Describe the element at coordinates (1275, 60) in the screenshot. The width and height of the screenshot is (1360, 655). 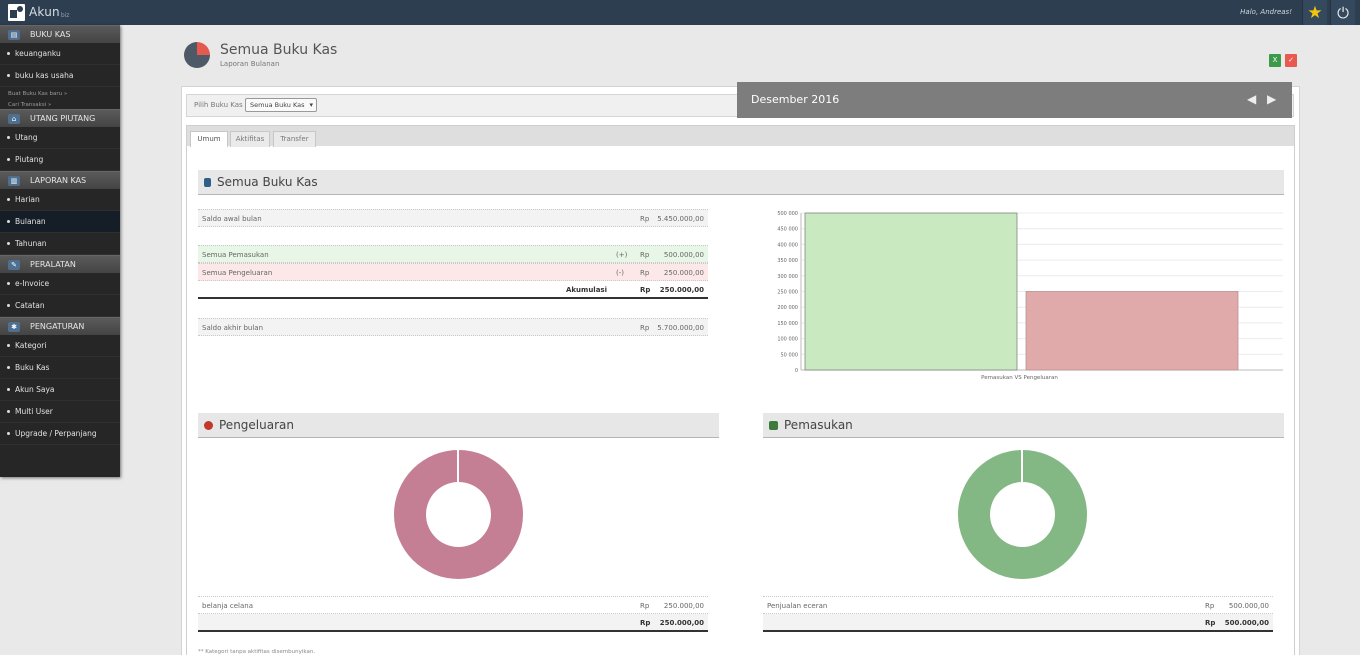
I see `export-excel-icon: X` at that location.